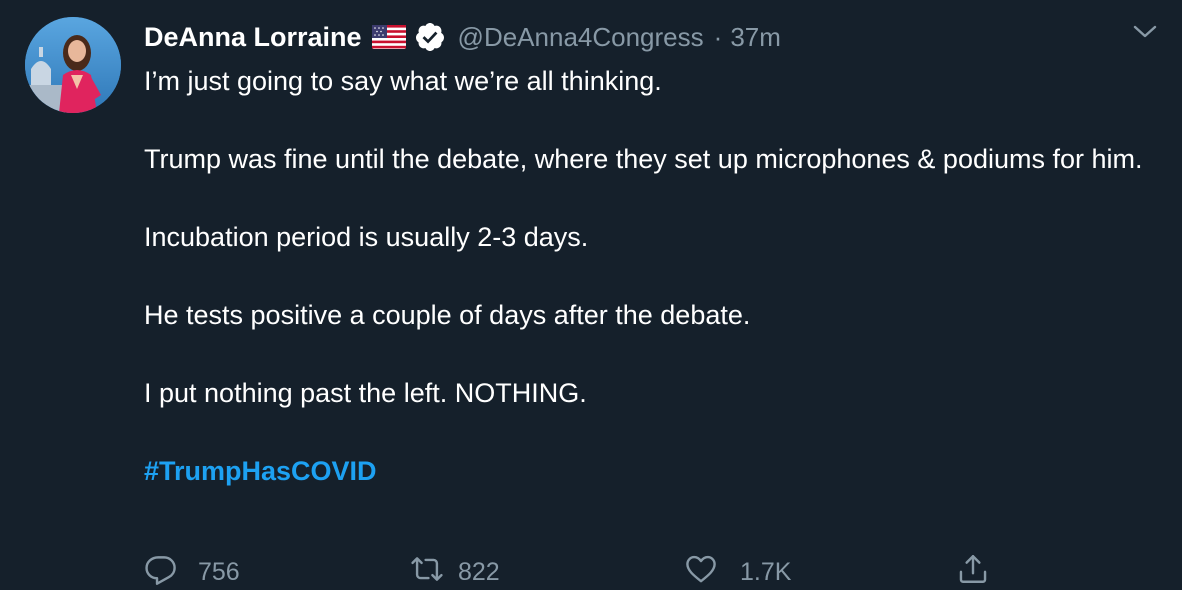 This screenshot has width=1182, height=590. What do you see at coordinates (701, 571) in the screenshot?
I see `heart-icon` at bounding box center [701, 571].